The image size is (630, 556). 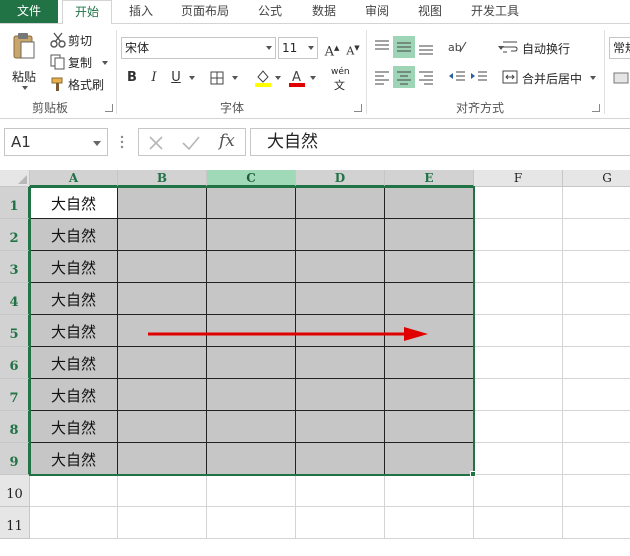 I want to click on row-header-7: 7, so click(x=15, y=395).